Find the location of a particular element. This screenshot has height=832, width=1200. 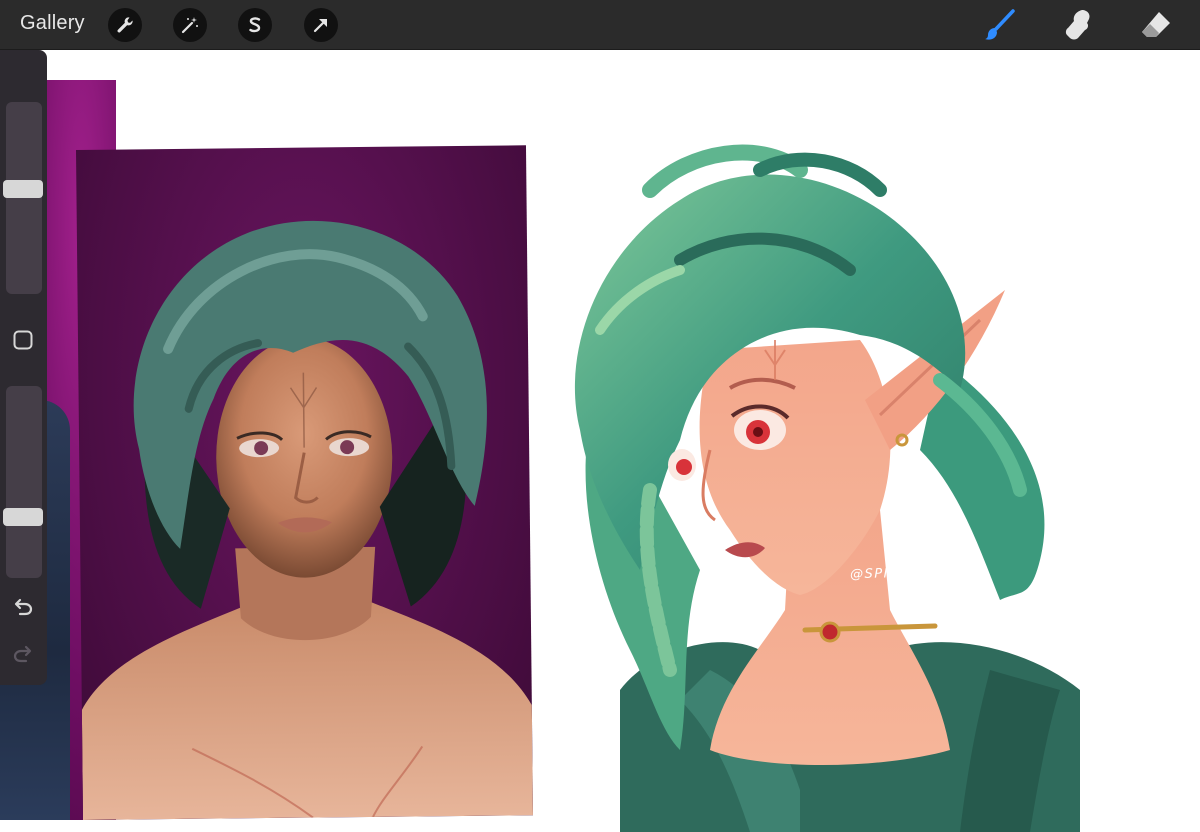

selection-button is located at coordinates (255, 25).